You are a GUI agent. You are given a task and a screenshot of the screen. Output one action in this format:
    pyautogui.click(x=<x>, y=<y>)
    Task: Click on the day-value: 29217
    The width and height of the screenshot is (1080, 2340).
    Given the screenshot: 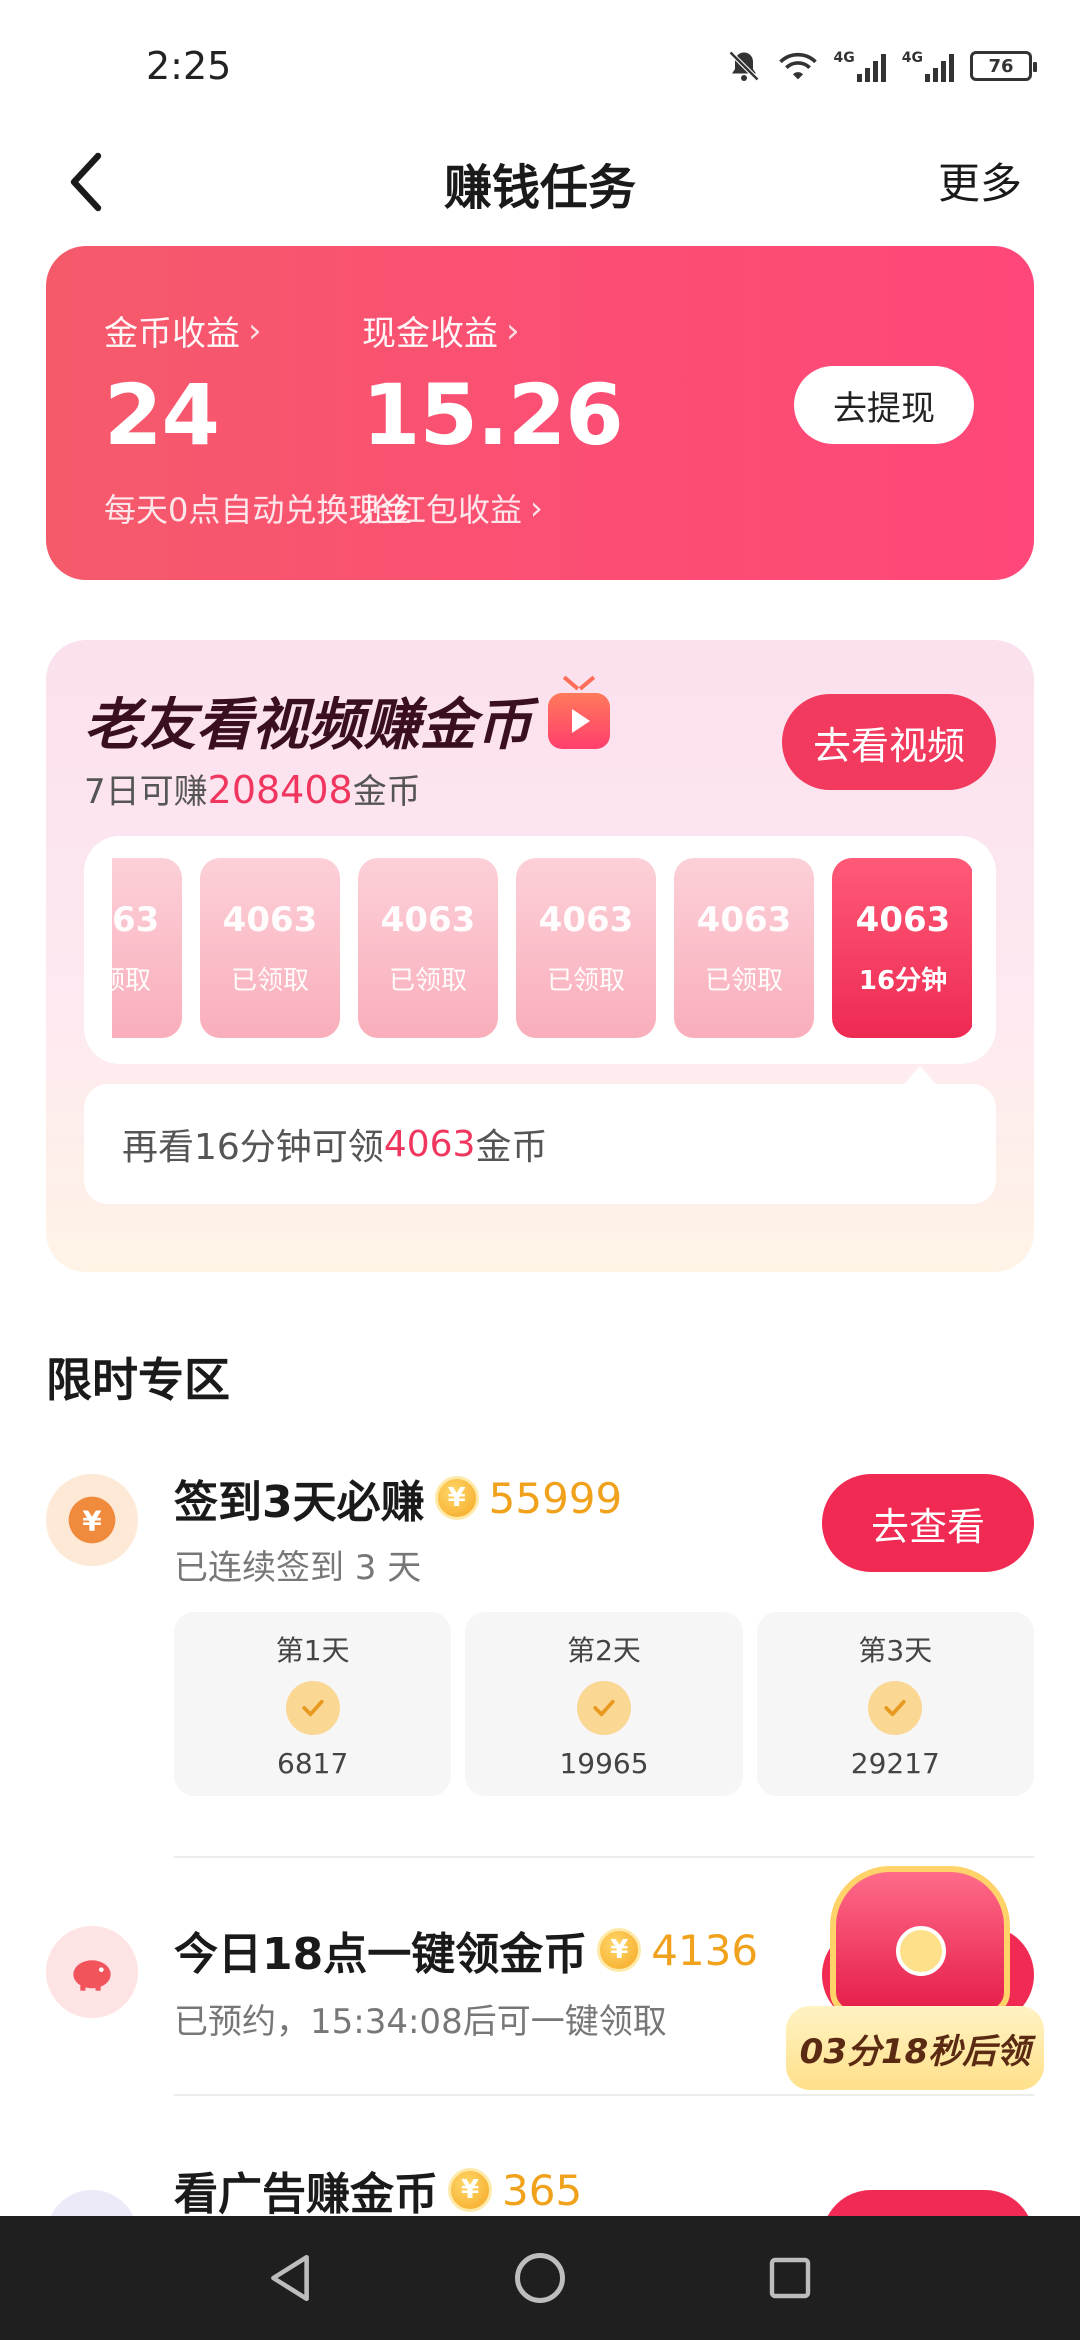 What is the action you would take?
    pyautogui.click(x=895, y=1763)
    